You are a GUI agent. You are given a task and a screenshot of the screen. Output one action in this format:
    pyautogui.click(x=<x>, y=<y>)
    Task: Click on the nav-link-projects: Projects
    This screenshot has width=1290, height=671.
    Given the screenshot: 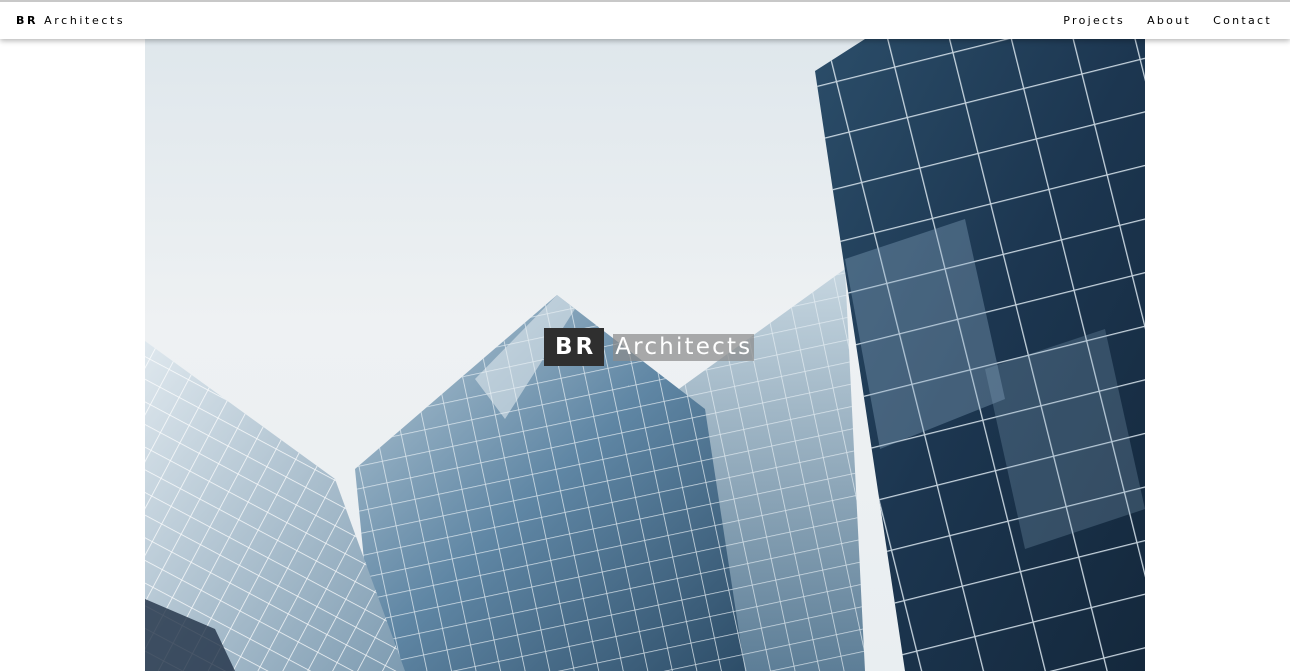 What is the action you would take?
    pyautogui.click(x=1094, y=20)
    